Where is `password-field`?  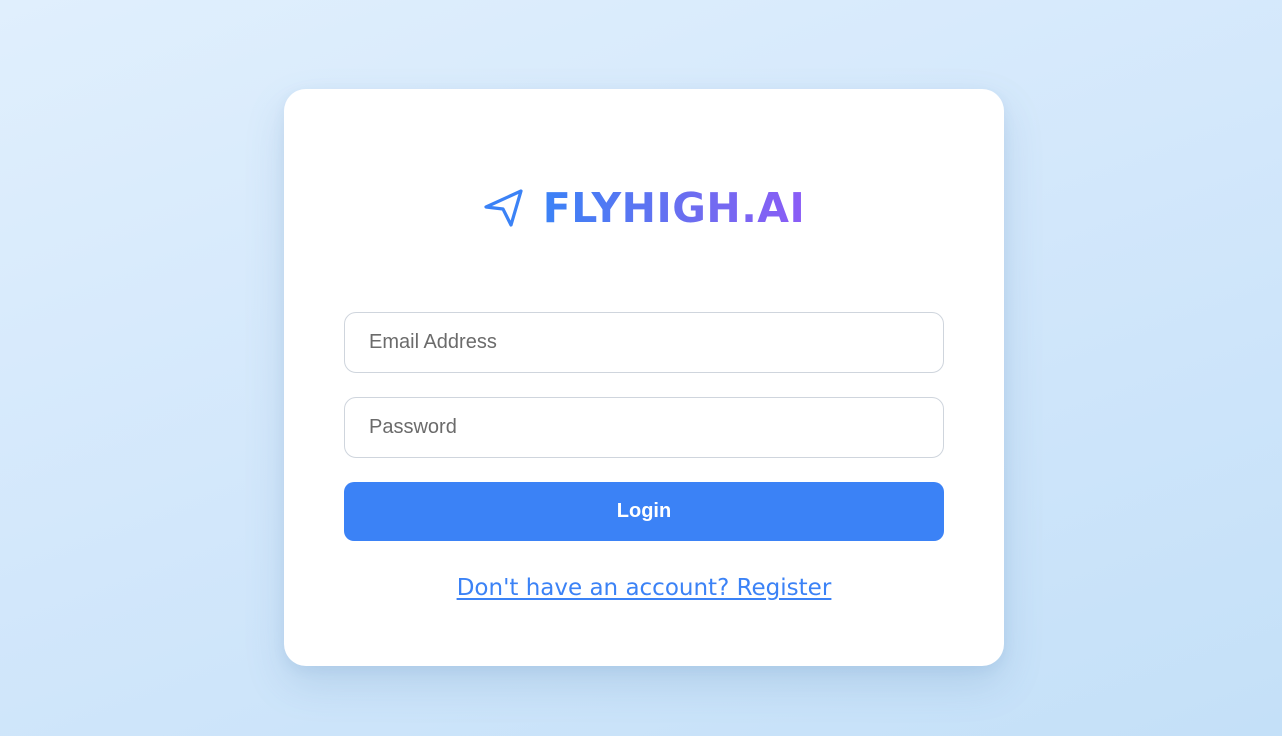 password-field is located at coordinates (644, 427).